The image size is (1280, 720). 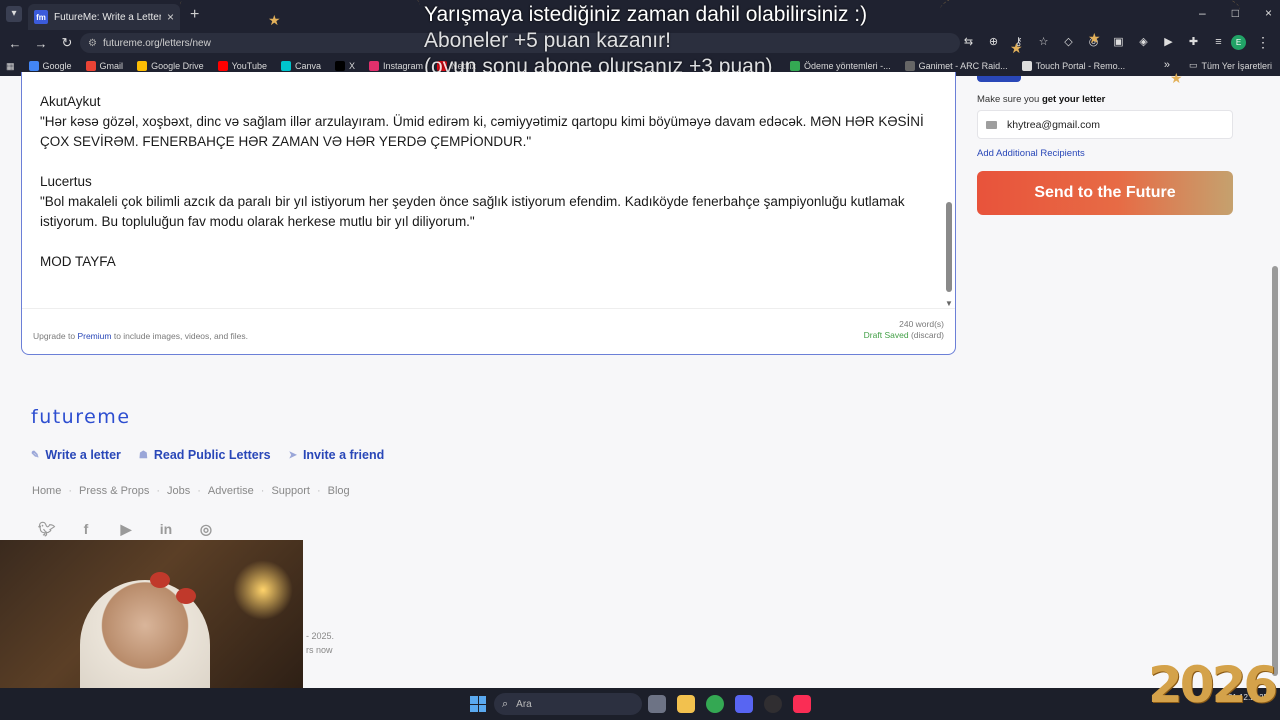 What do you see at coordinates (1105, 193) in the screenshot?
I see `send-to-future-button: Send to the Future` at bounding box center [1105, 193].